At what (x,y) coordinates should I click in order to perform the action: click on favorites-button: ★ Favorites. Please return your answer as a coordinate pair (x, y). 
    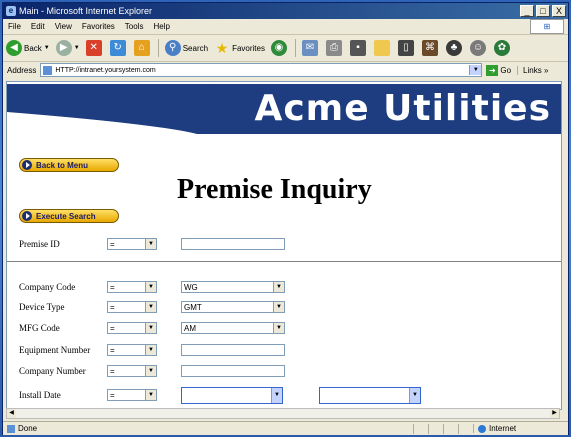
    Looking at the image, I should click on (239, 48).